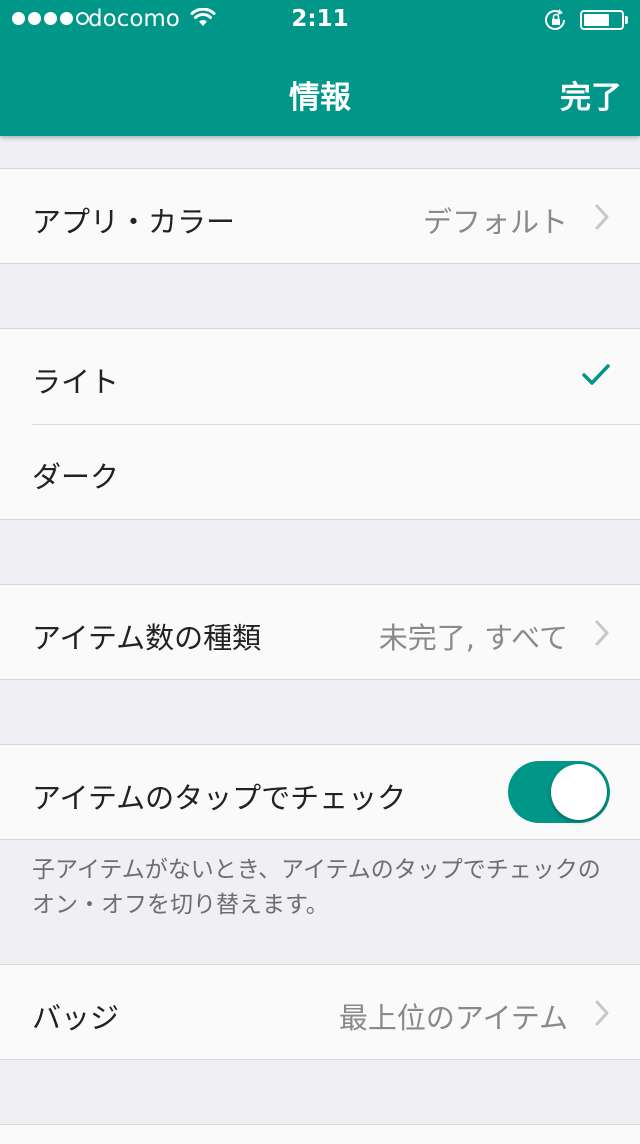 This screenshot has width=640, height=1144. I want to click on tap-to-check-label: アイテムのタップでチェック, so click(219, 798).